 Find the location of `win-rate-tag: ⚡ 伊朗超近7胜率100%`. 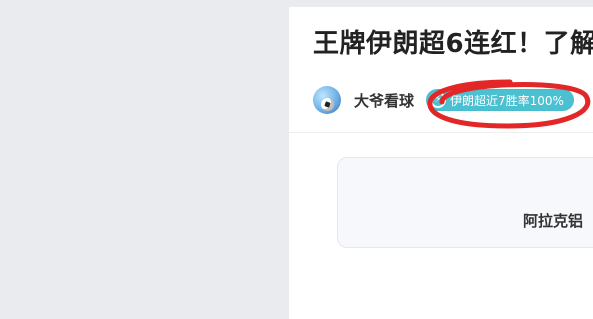

win-rate-tag: ⚡ 伊朗超近7胜率100% is located at coordinates (500, 100).